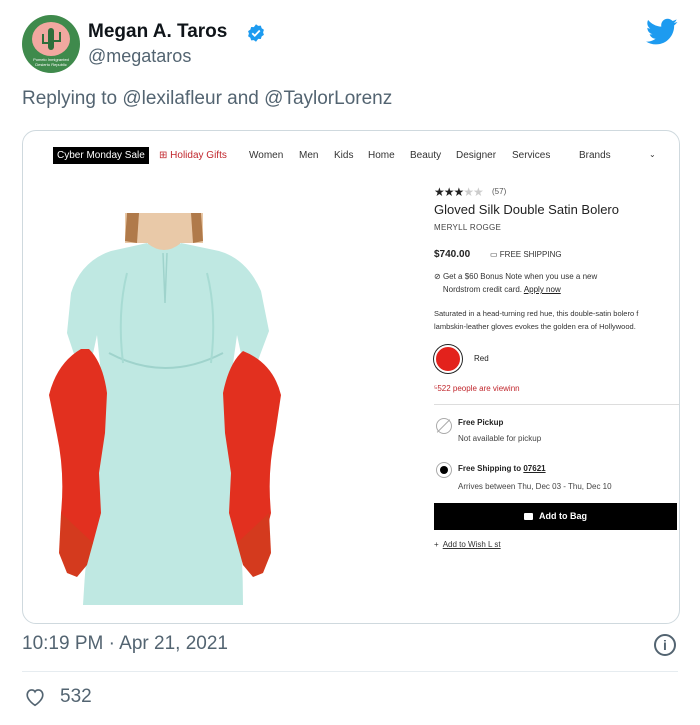 Image resolution: width=700 pixels, height=725 pixels. Describe the element at coordinates (381, 155) in the screenshot. I see `nav-home: Home` at that location.